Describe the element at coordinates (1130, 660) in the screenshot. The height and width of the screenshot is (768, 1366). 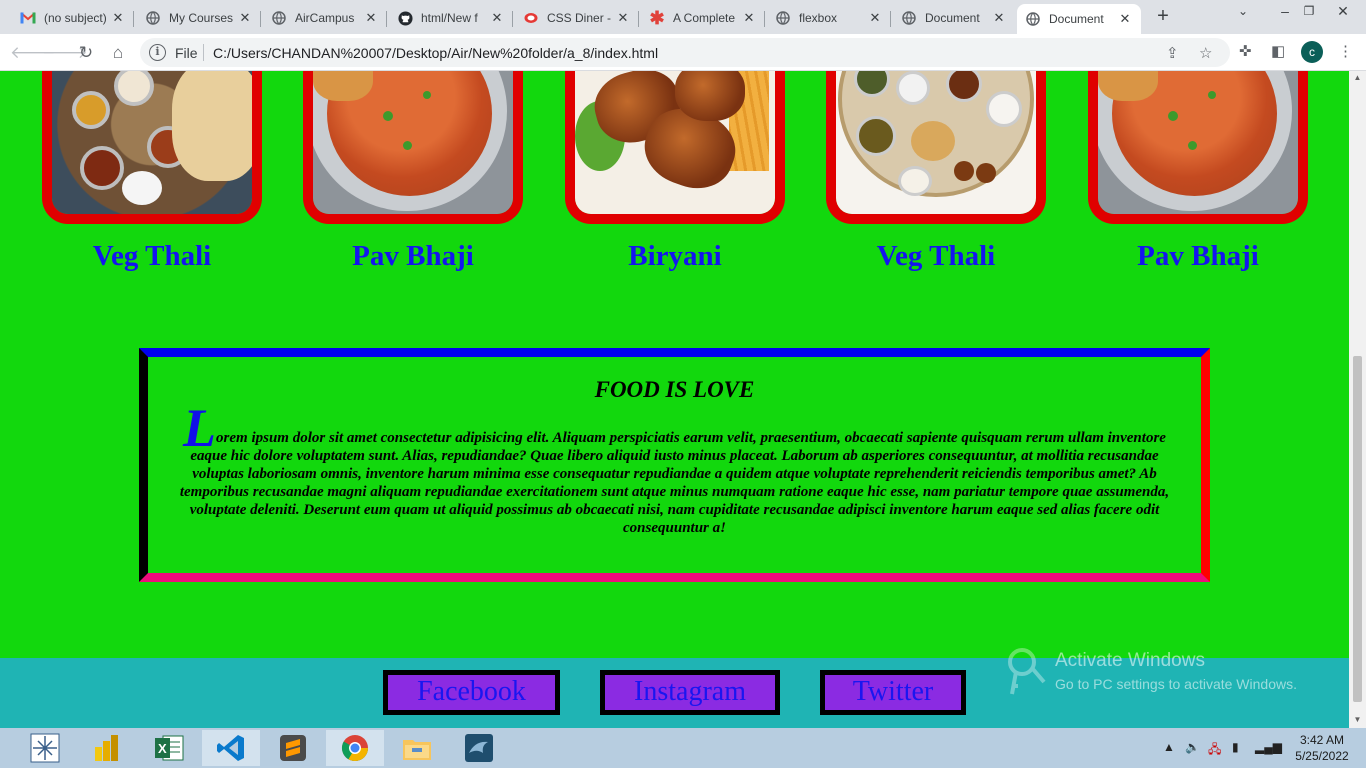
I see `watermark-title: Activate Windows` at that location.